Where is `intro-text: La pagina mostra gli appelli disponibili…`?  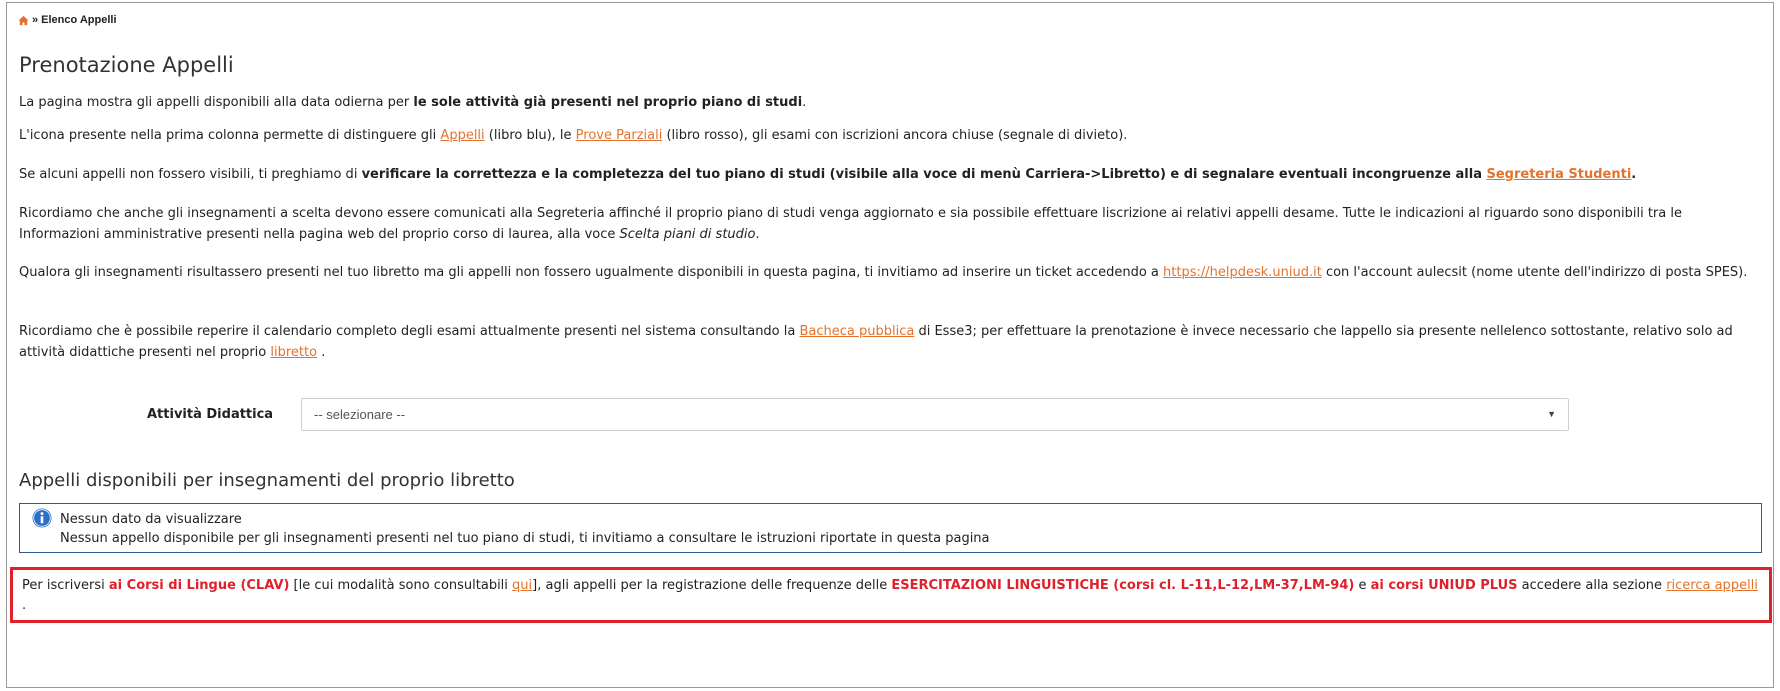 intro-text: La pagina mostra gli appelli disponibili… is located at coordinates (216, 102).